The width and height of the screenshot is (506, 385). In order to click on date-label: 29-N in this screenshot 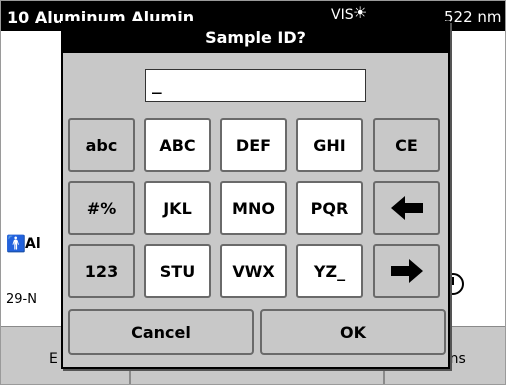, I will do `click(21, 299)`.